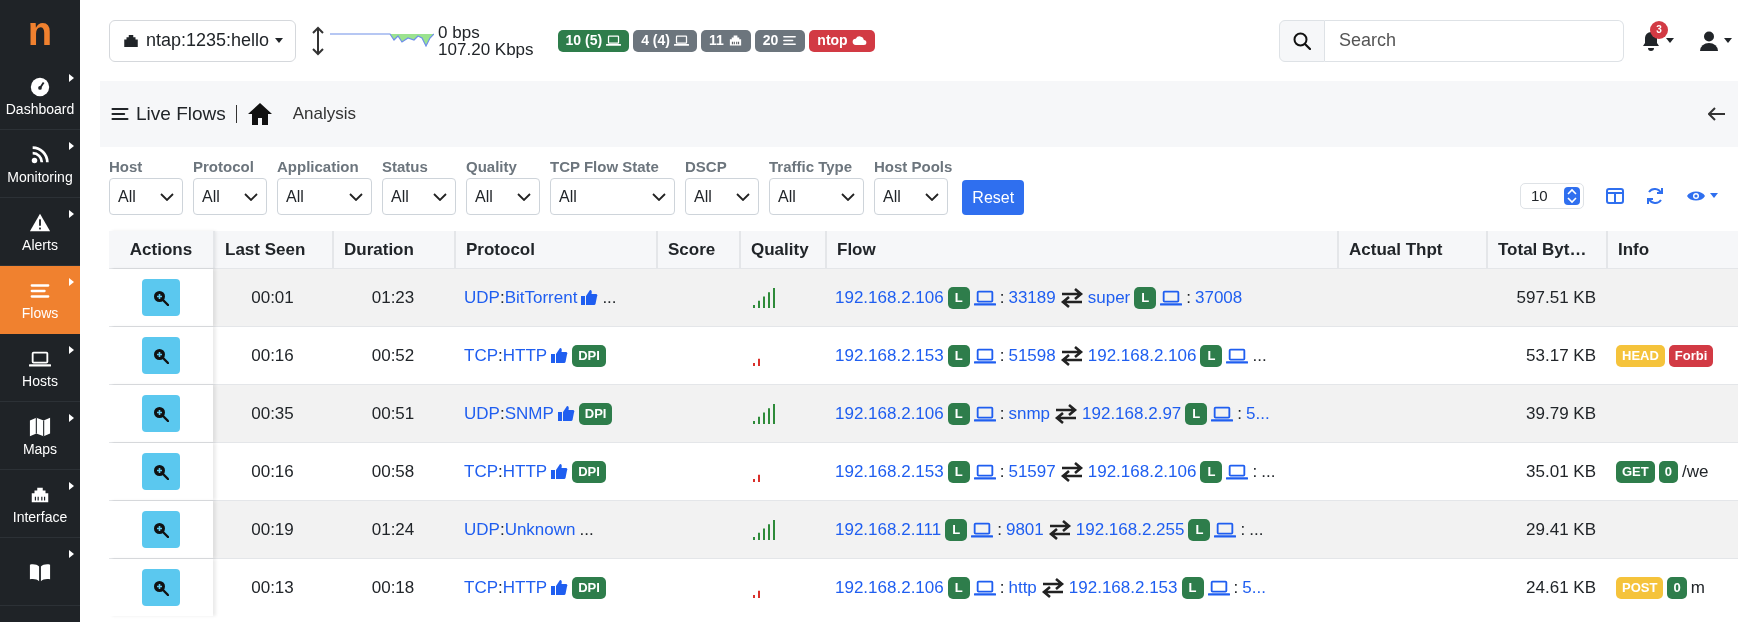 This screenshot has width=1738, height=622. What do you see at coordinates (605, 166) in the screenshot?
I see `filter-label: TCP Flow State` at bounding box center [605, 166].